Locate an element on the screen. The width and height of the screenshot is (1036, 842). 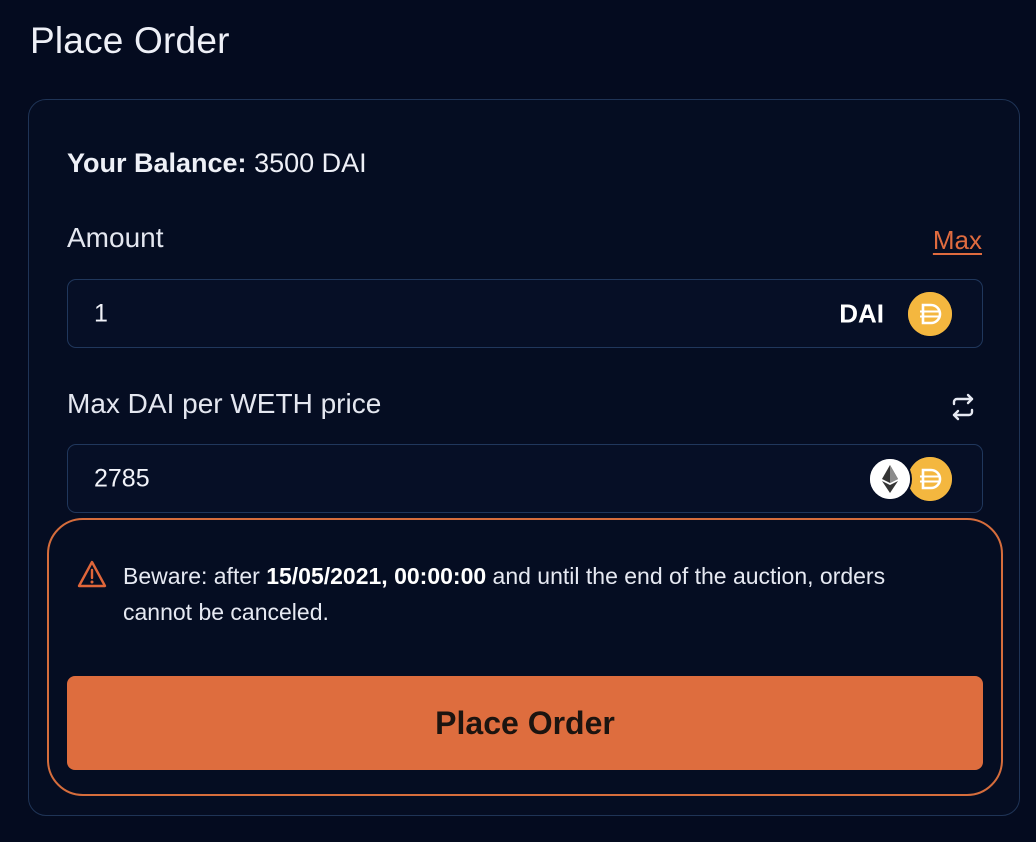
warning-prefix: Beware: after is located at coordinates (195, 576).